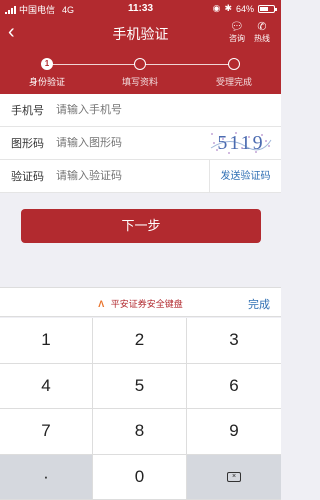 This screenshot has width=320, height=500. I want to click on phone-icon: ✆, so click(262, 27).